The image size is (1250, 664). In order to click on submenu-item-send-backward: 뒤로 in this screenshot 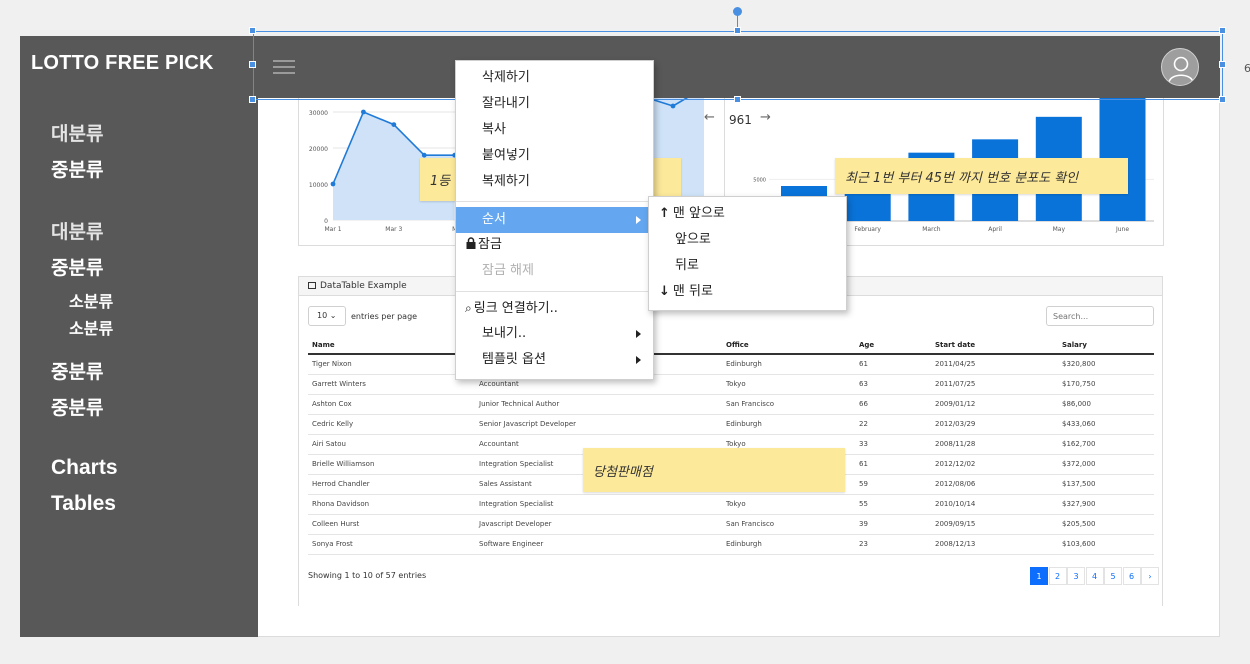, I will do `click(747, 266)`.